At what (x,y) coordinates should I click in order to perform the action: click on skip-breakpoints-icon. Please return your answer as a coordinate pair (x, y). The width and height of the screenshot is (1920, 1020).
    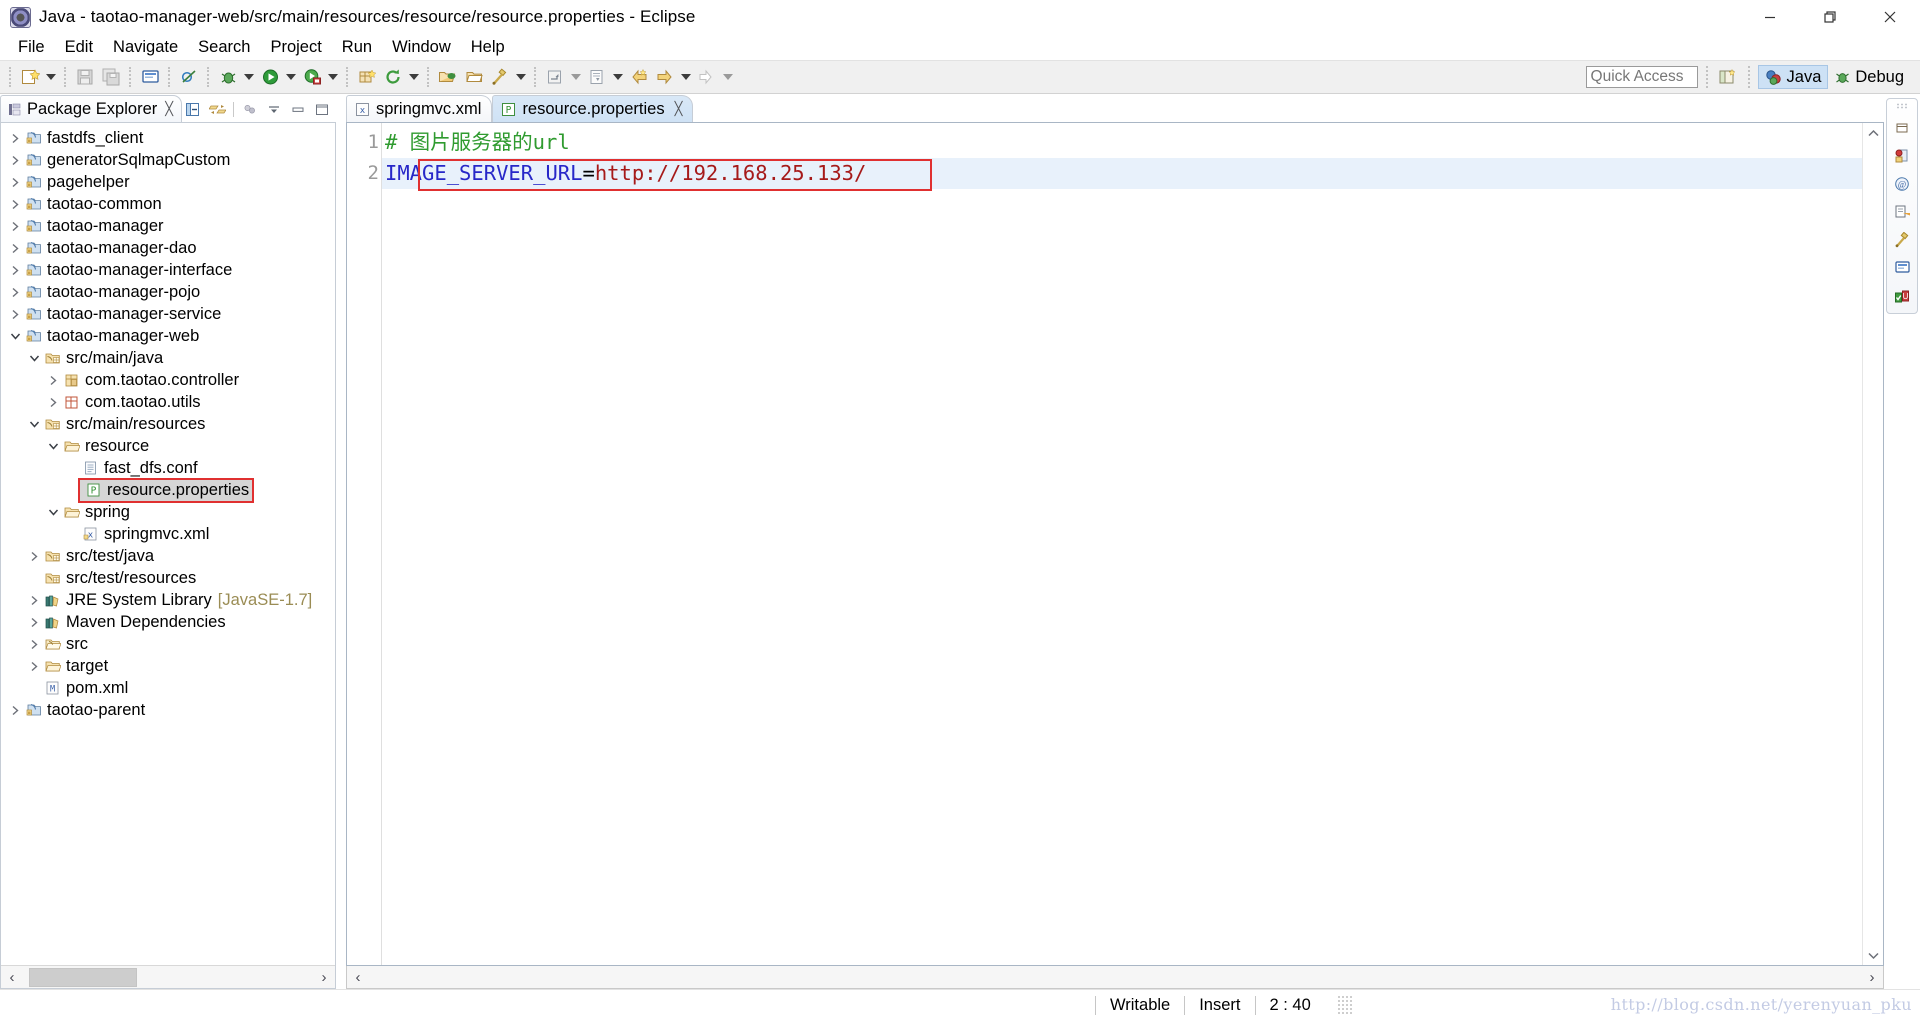
    Looking at the image, I should click on (189, 77).